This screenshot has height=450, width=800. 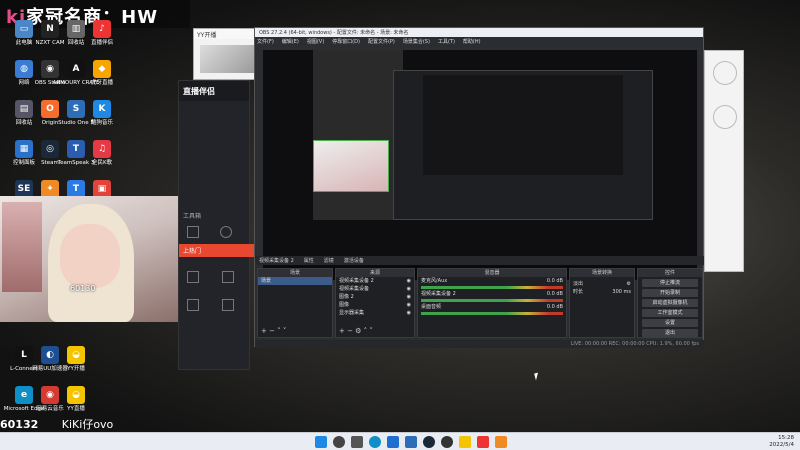 I want to click on preview-nested-screen, so click(x=523, y=125).